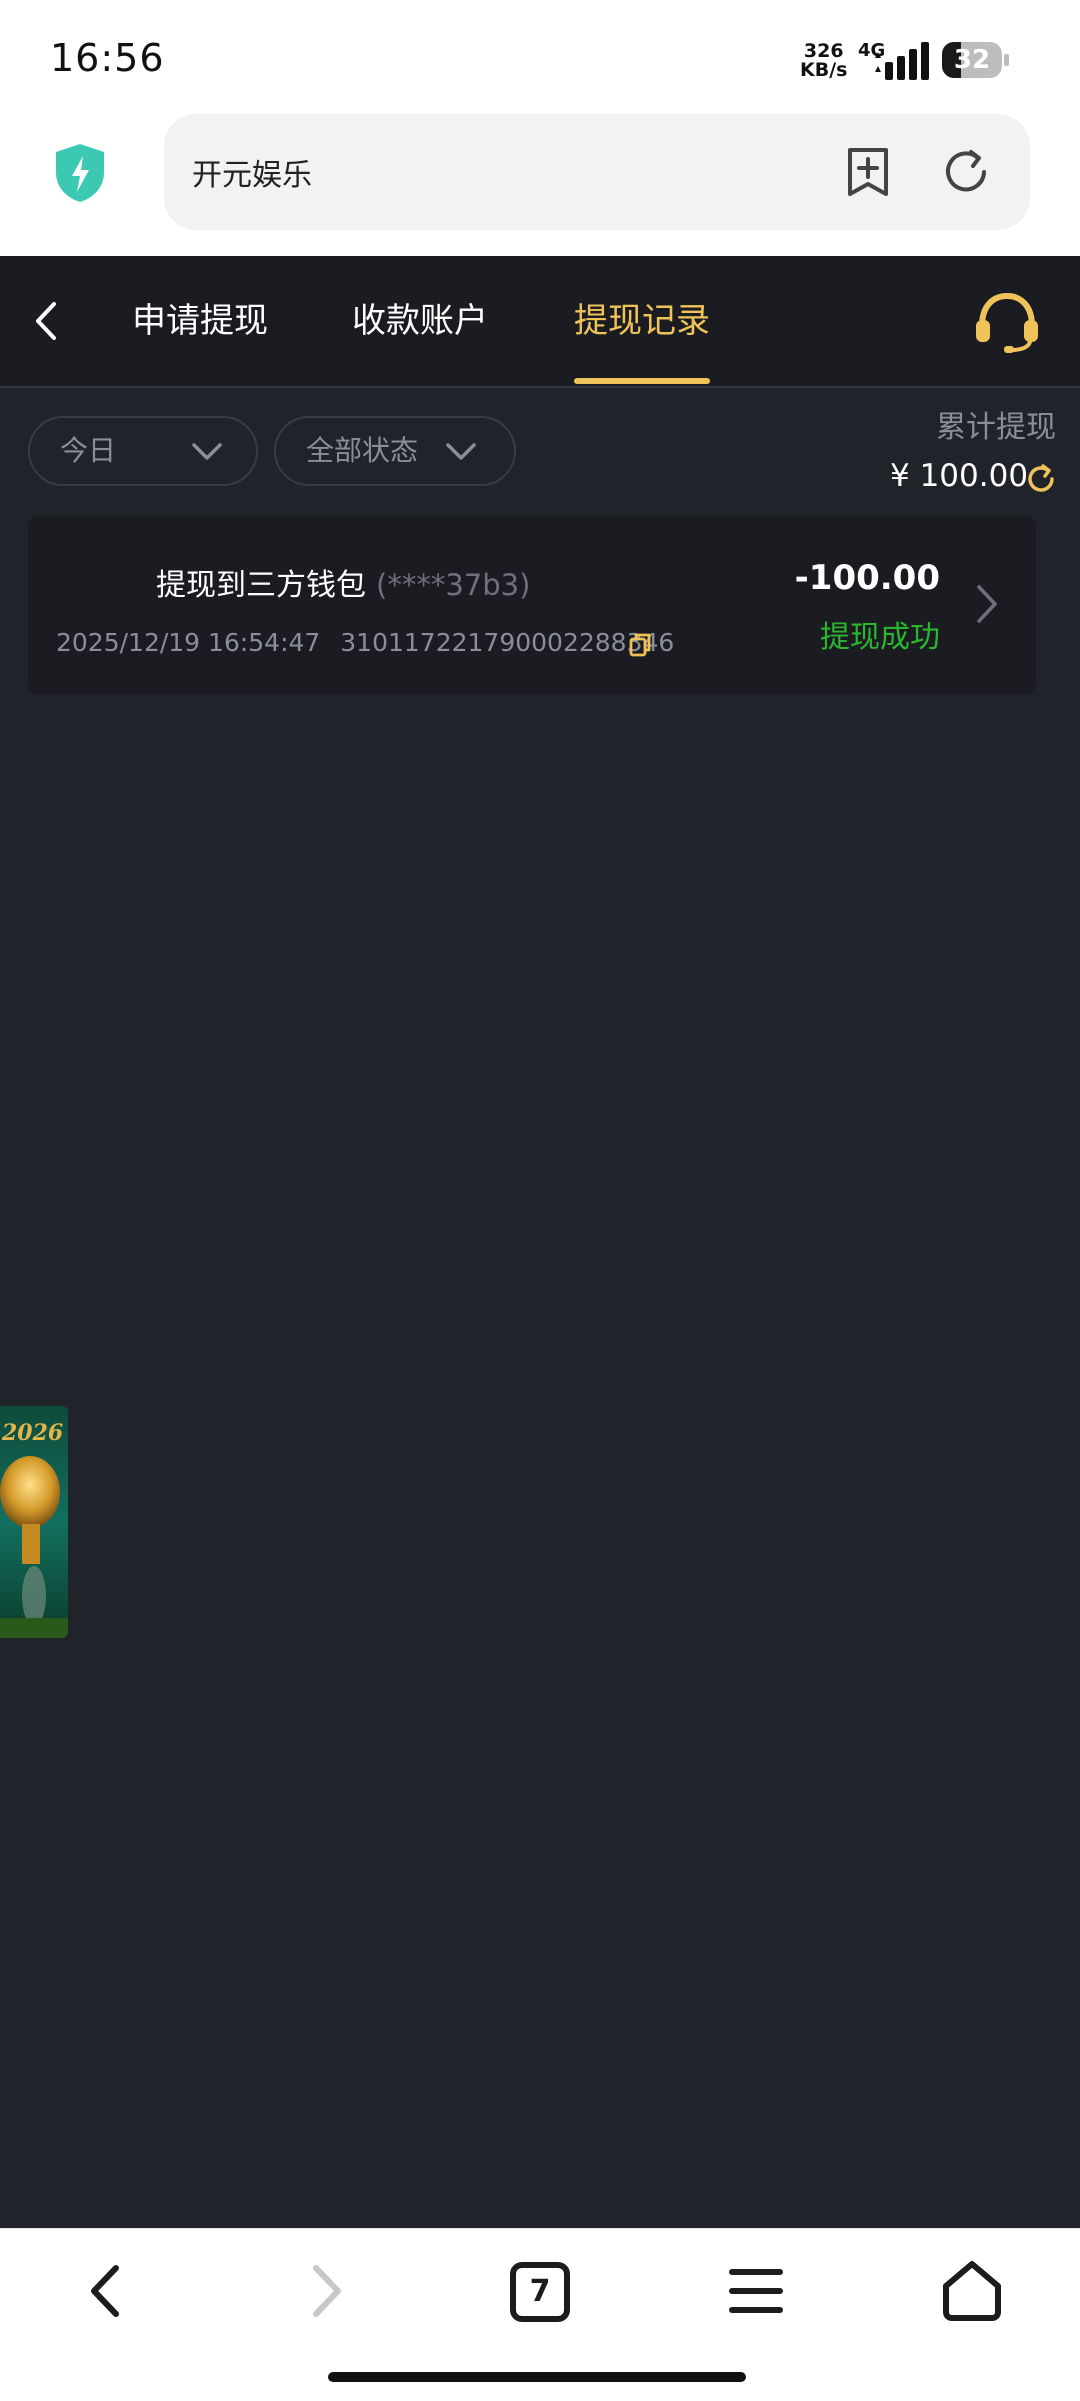 The width and height of the screenshot is (1080, 2401). What do you see at coordinates (972, 60) in the screenshot?
I see `battery-level-text: 32` at bounding box center [972, 60].